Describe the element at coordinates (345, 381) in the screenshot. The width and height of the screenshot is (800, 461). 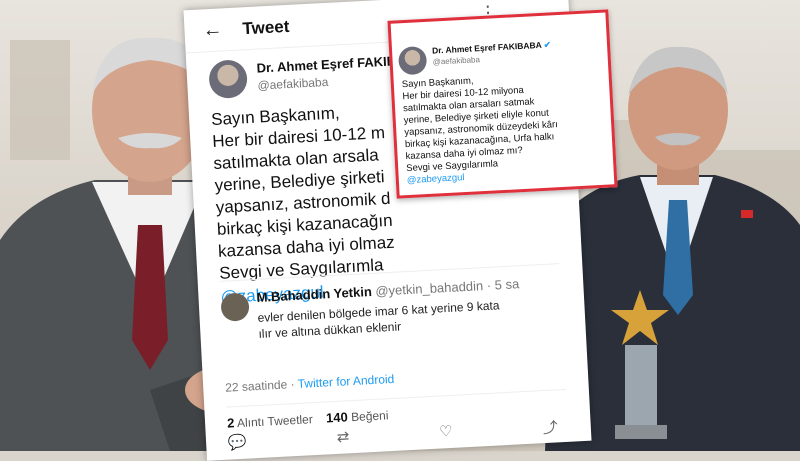
I see `tweet-source-link: Twitter for Android` at that location.